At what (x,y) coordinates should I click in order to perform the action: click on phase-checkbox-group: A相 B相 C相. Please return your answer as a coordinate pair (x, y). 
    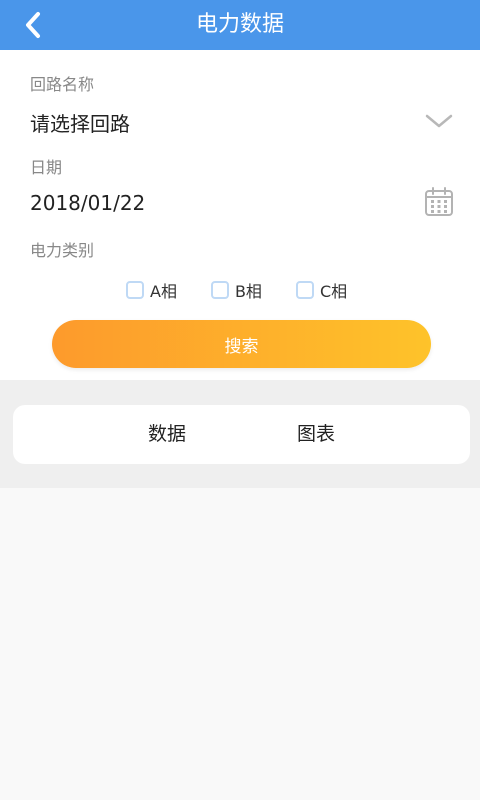
    Looking at the image, I should click on (236, 290).